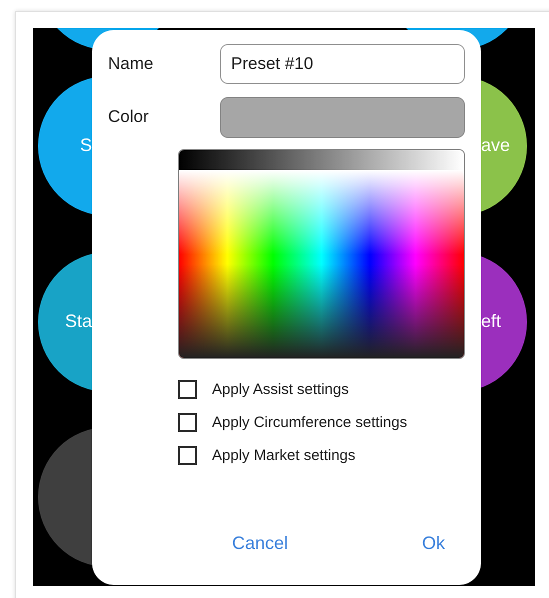 The height and width of the screenshot is (598, 549). I want to click on ok-button: Ok, so click(433, 543).